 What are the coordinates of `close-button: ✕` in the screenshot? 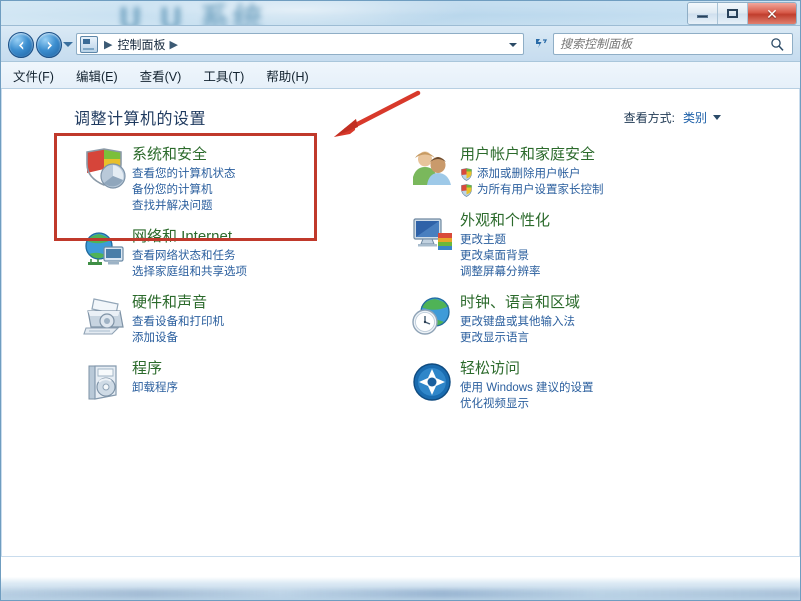 It's located at (772, 13).